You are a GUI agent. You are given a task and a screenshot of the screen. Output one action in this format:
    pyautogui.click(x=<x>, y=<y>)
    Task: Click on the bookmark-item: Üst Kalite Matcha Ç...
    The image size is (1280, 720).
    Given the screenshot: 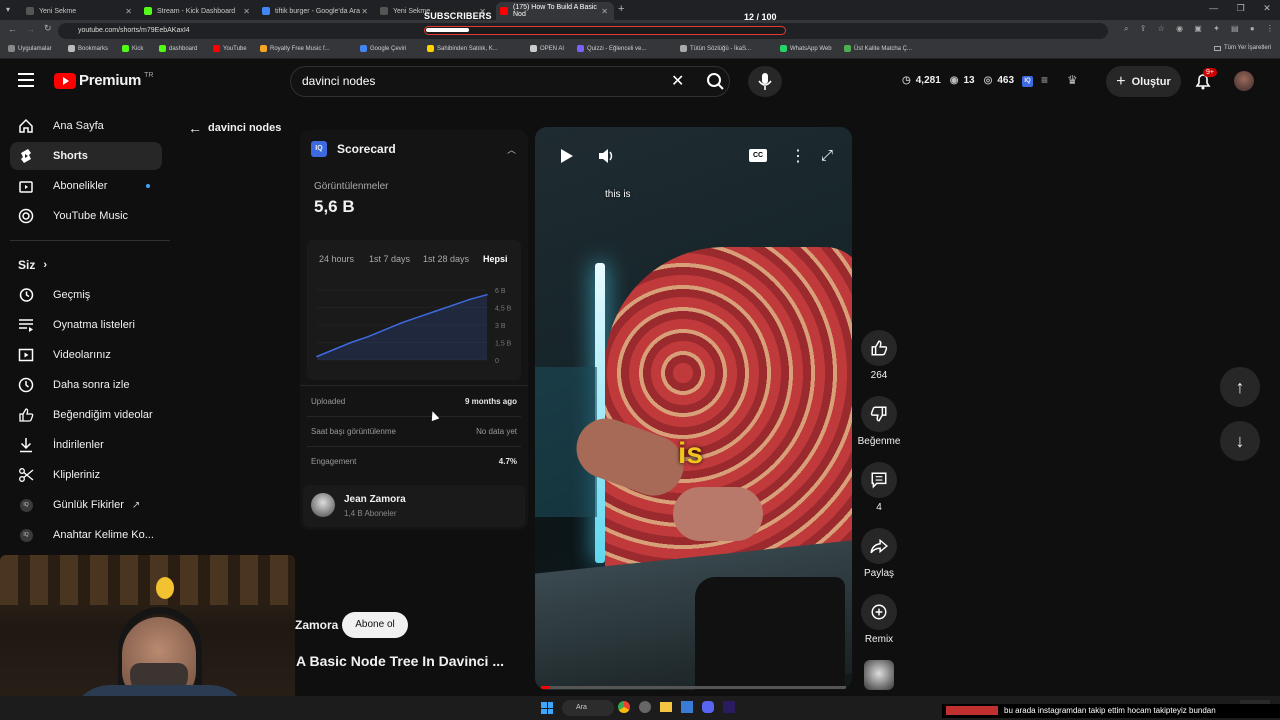 What is the action you would take?
    pyautogui.click(x=878, y=48)
    